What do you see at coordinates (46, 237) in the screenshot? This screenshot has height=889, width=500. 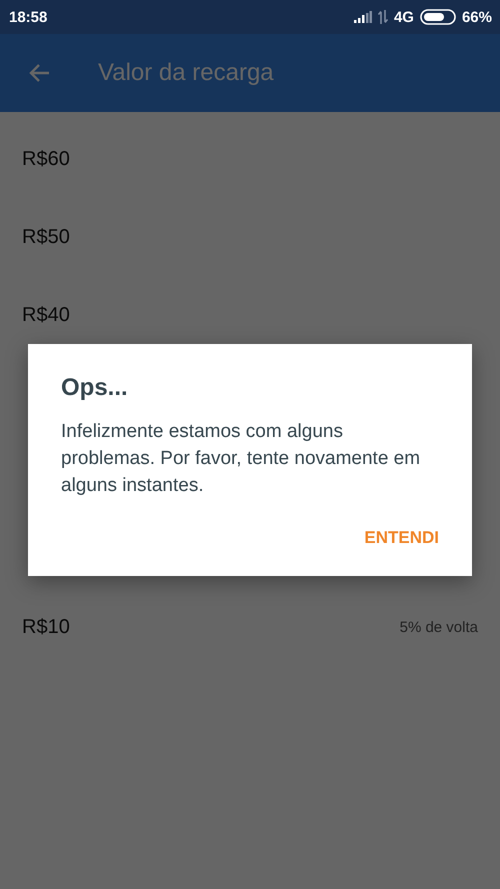 I see `amount-label: R$50` at bounding box center [46, 237].